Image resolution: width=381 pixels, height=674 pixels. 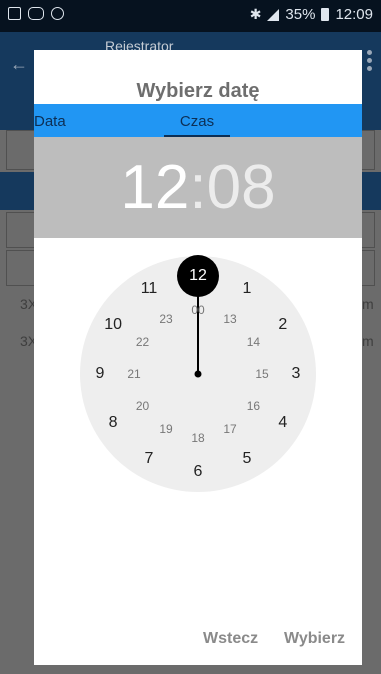 I want to click on status-bar: ✱ 35% 12:09, so click(x=190, y=16).